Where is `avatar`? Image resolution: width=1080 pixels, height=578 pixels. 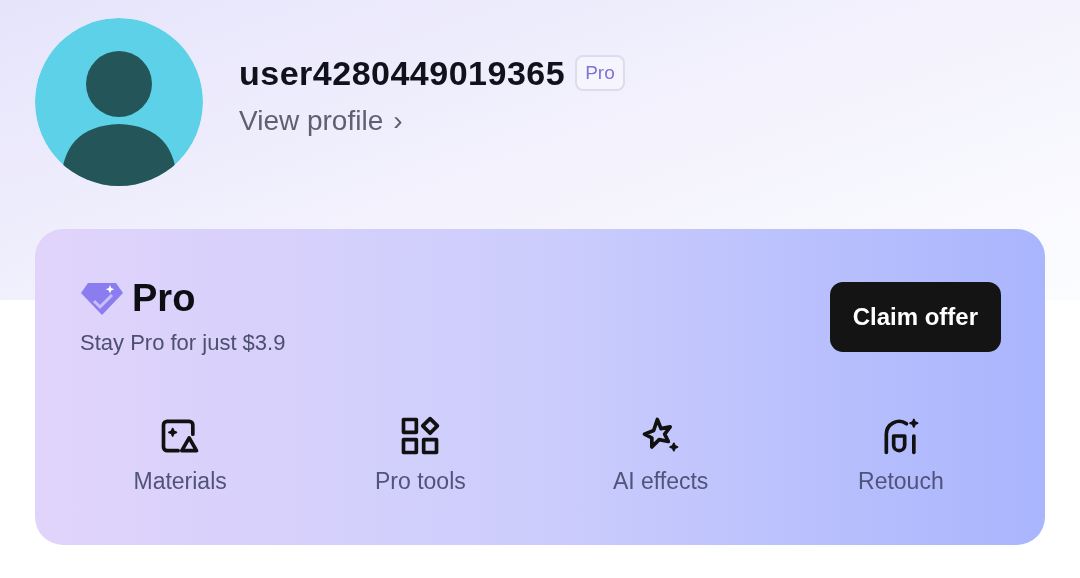
avatar is located at coordinates (119, 102).